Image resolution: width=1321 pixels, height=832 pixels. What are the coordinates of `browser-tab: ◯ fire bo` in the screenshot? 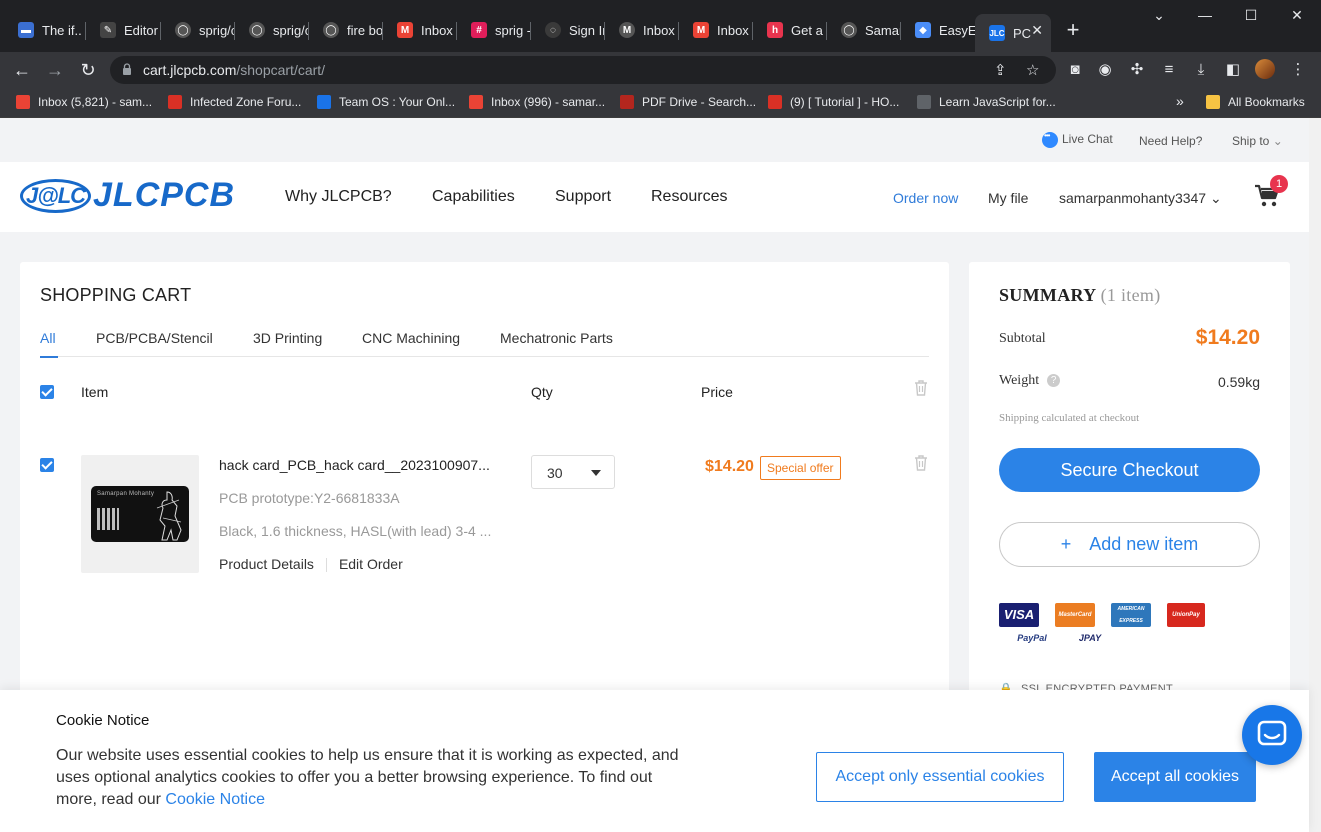 It's located at (346, 30).